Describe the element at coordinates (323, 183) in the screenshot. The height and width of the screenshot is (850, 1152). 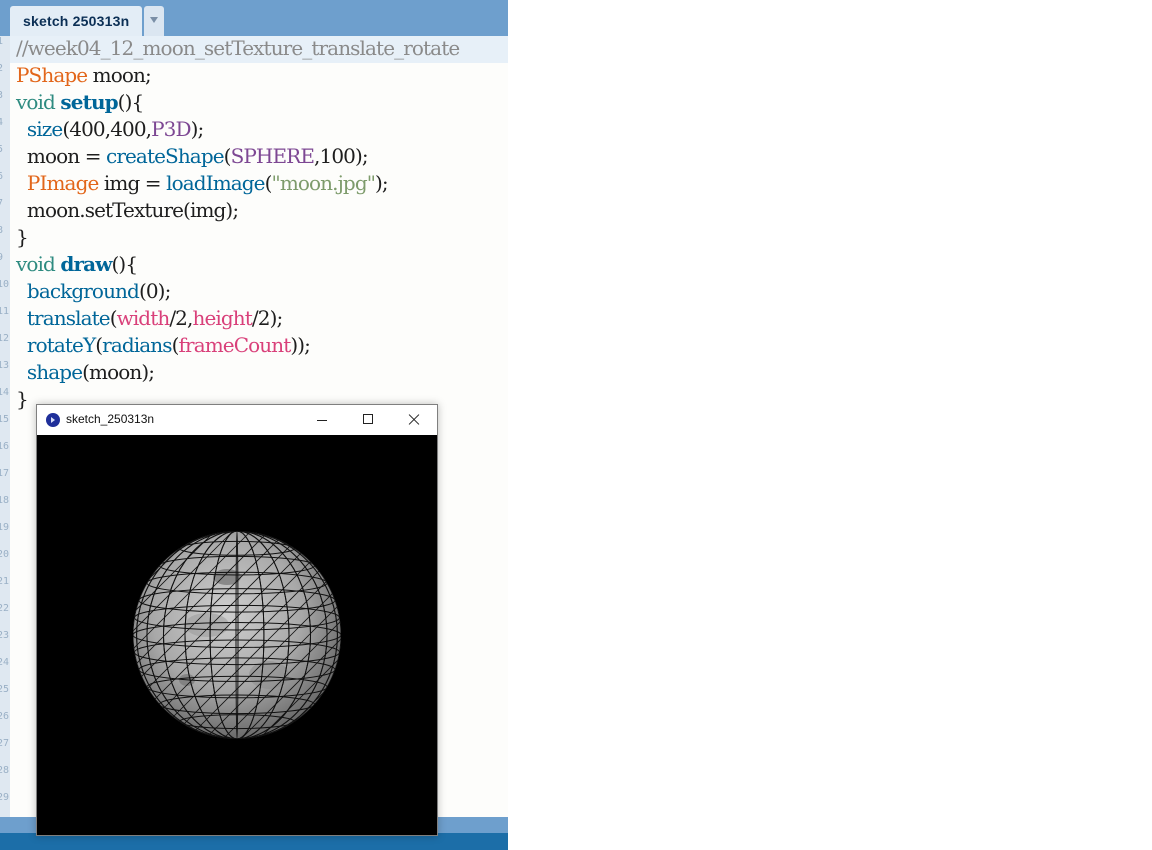
I see `string-token: "moon.jpg"` at that location.